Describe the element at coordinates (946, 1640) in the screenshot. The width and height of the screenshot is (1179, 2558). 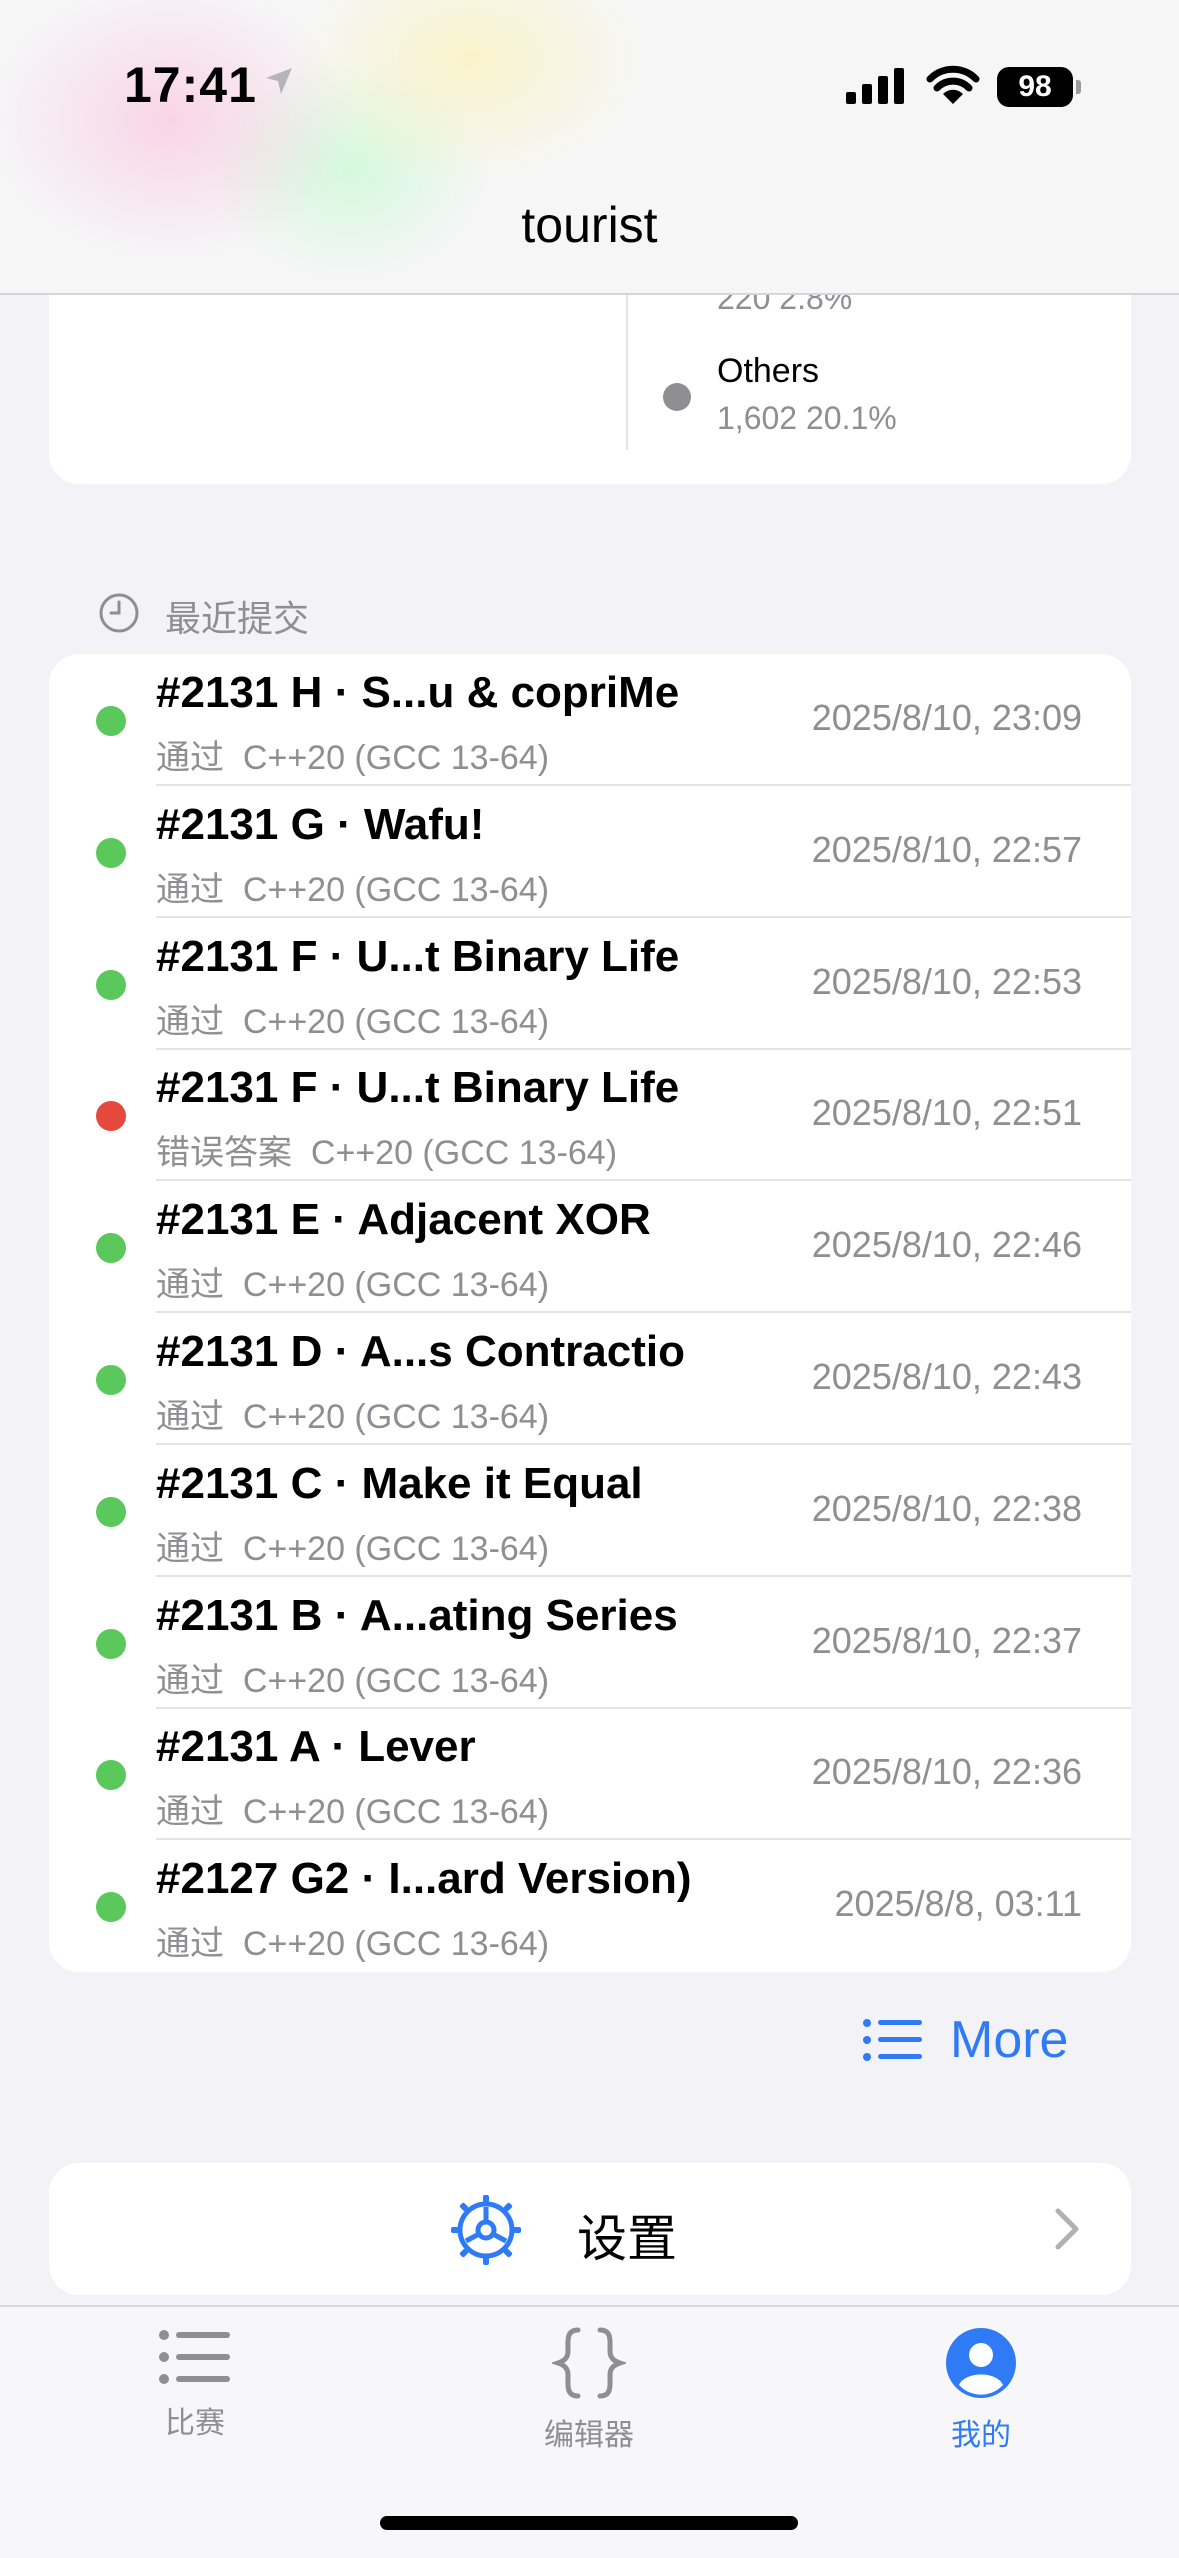
I see `submission-time: 2025/8/10, 22:37` at that location.